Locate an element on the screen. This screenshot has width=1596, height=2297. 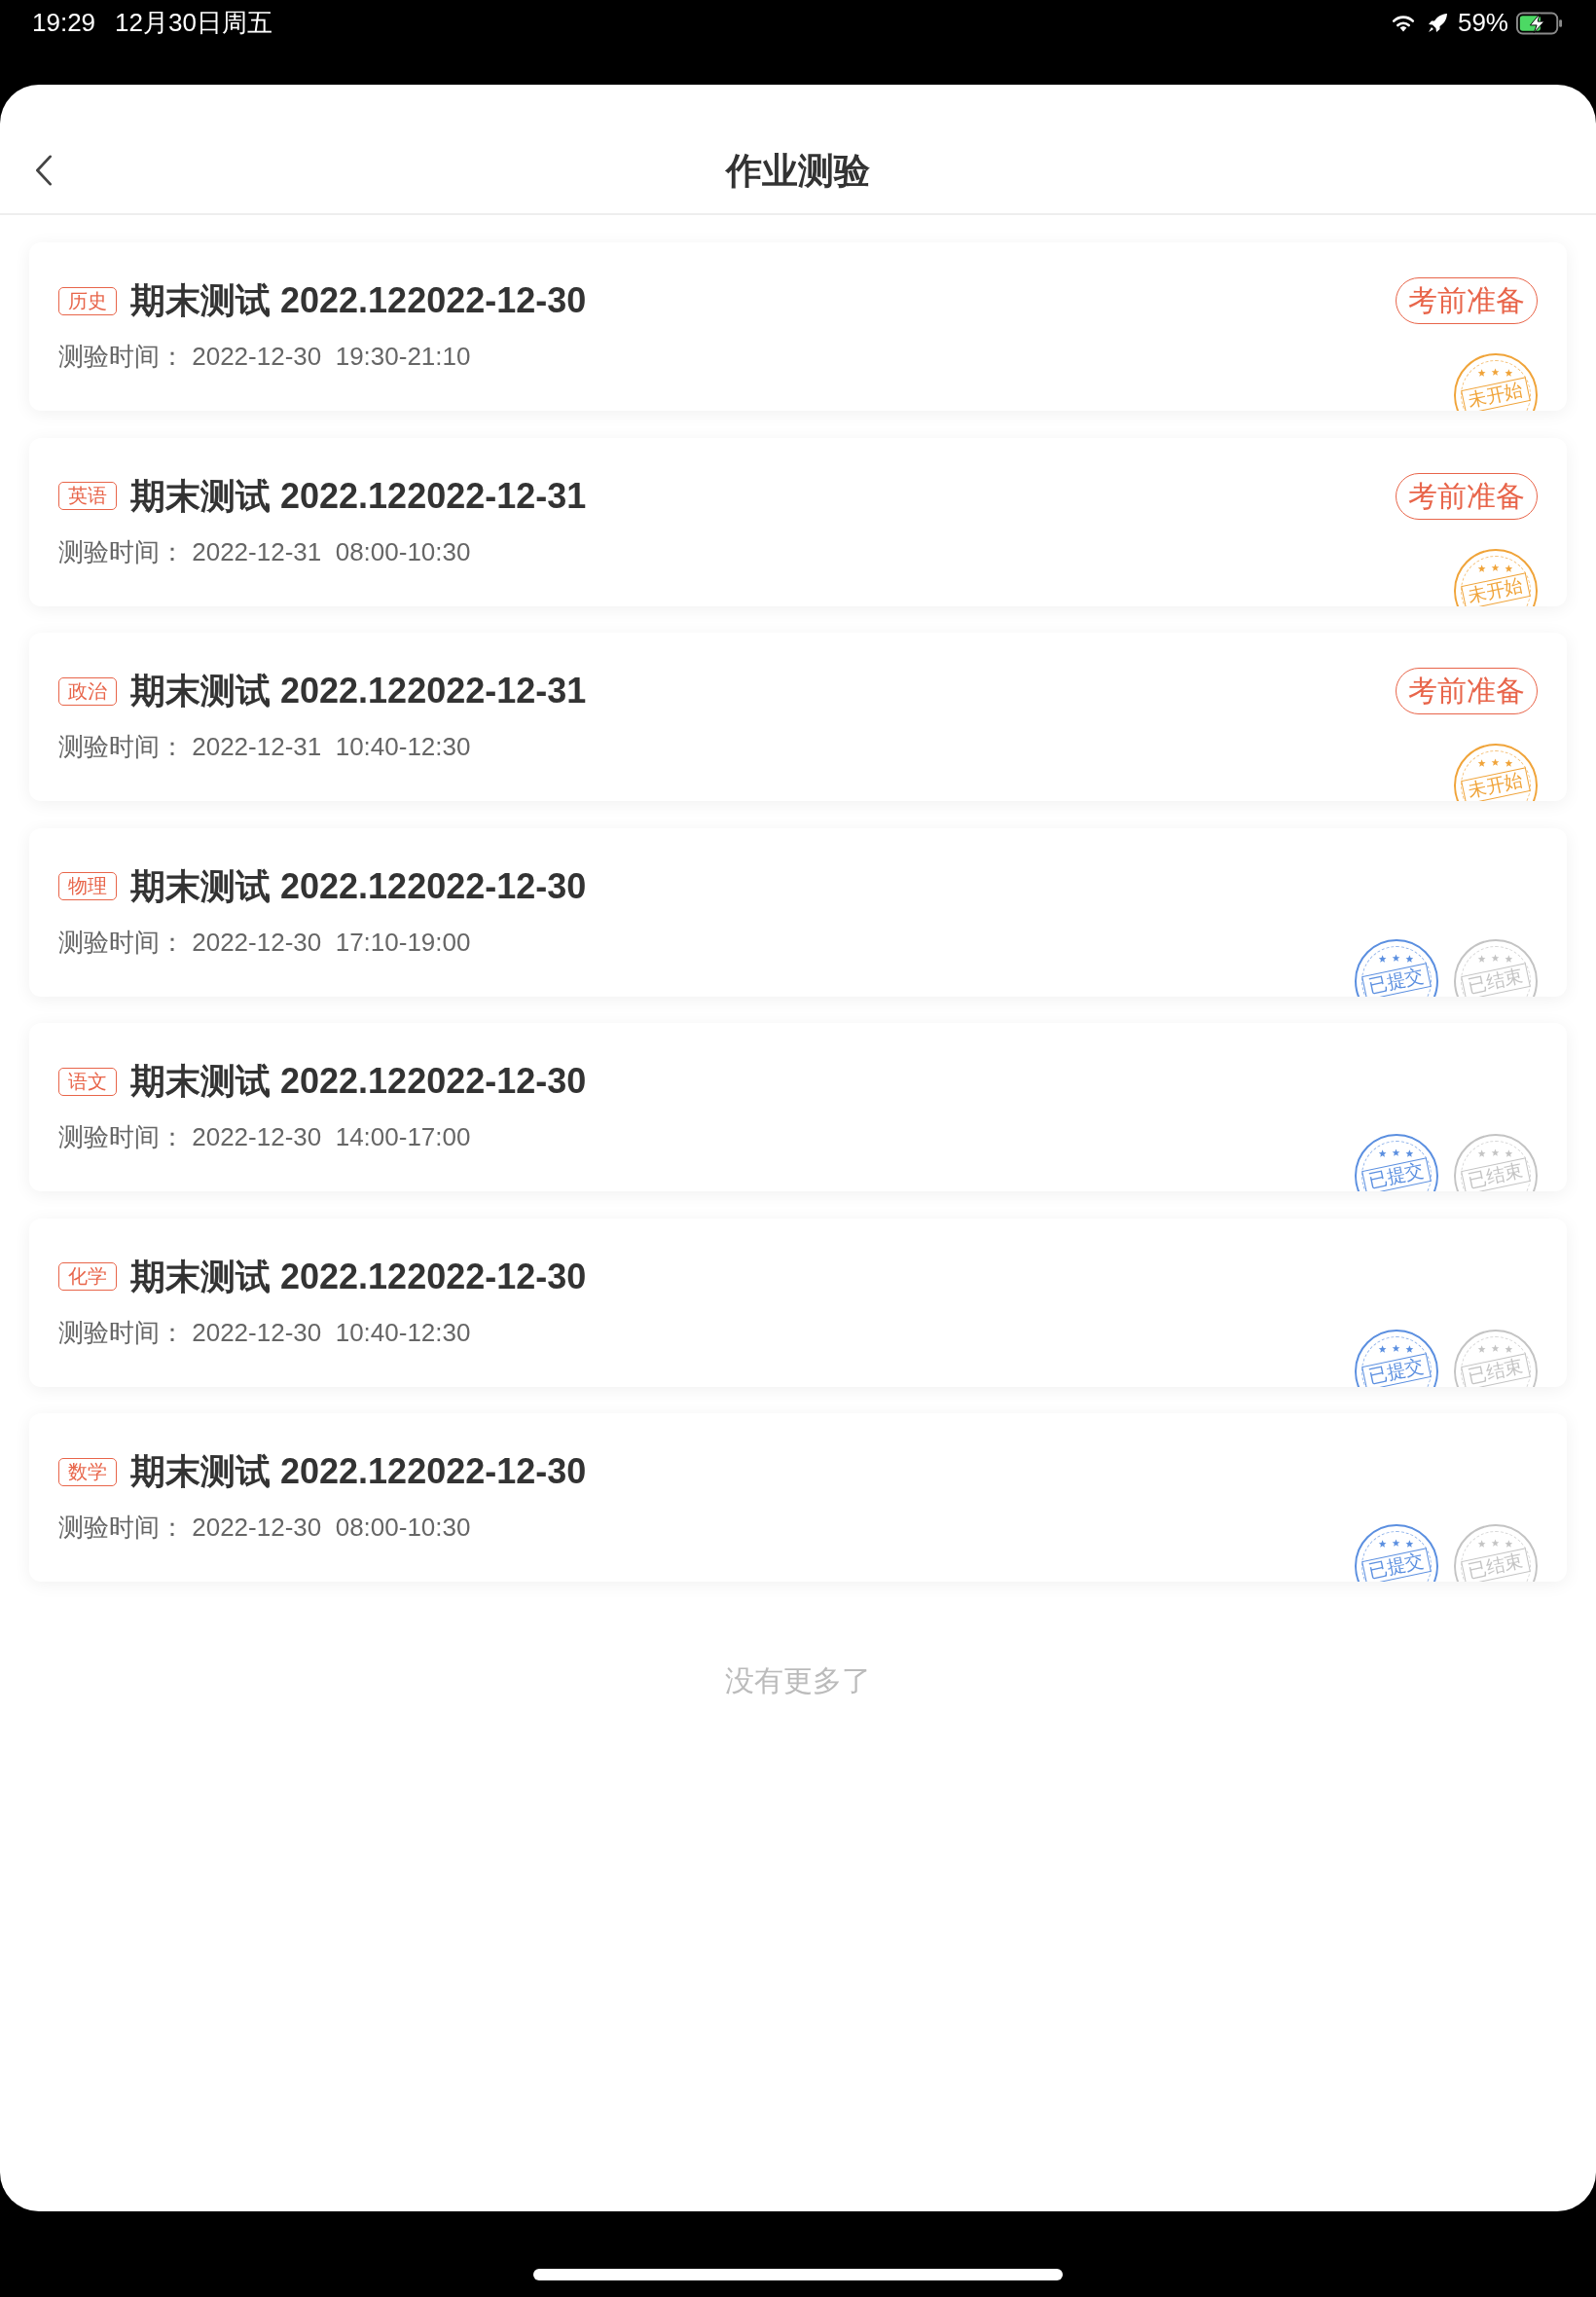
status-stamp: 已结束 is located at coordinates (1496, 1553).